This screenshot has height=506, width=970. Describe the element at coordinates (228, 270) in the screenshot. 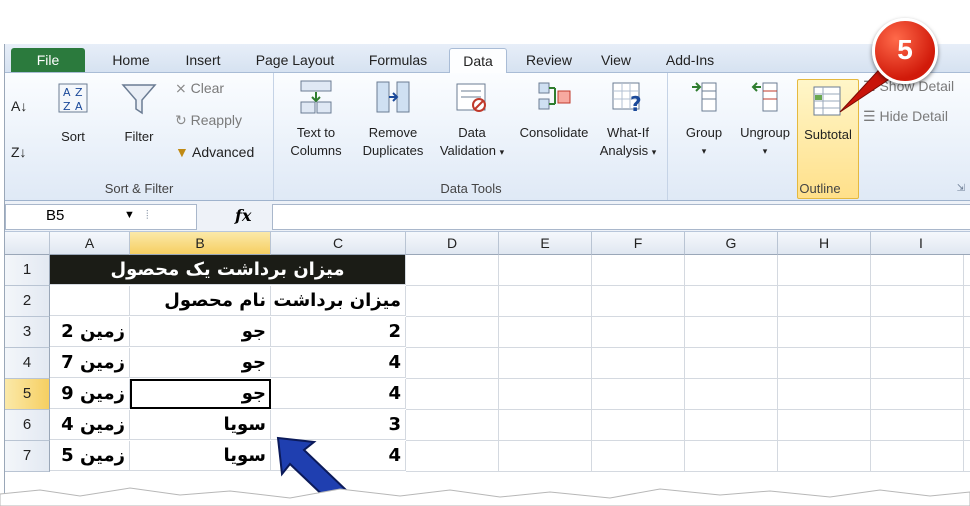

I see `cell-a1-title: میزان برداشت یک محصول` at that location.